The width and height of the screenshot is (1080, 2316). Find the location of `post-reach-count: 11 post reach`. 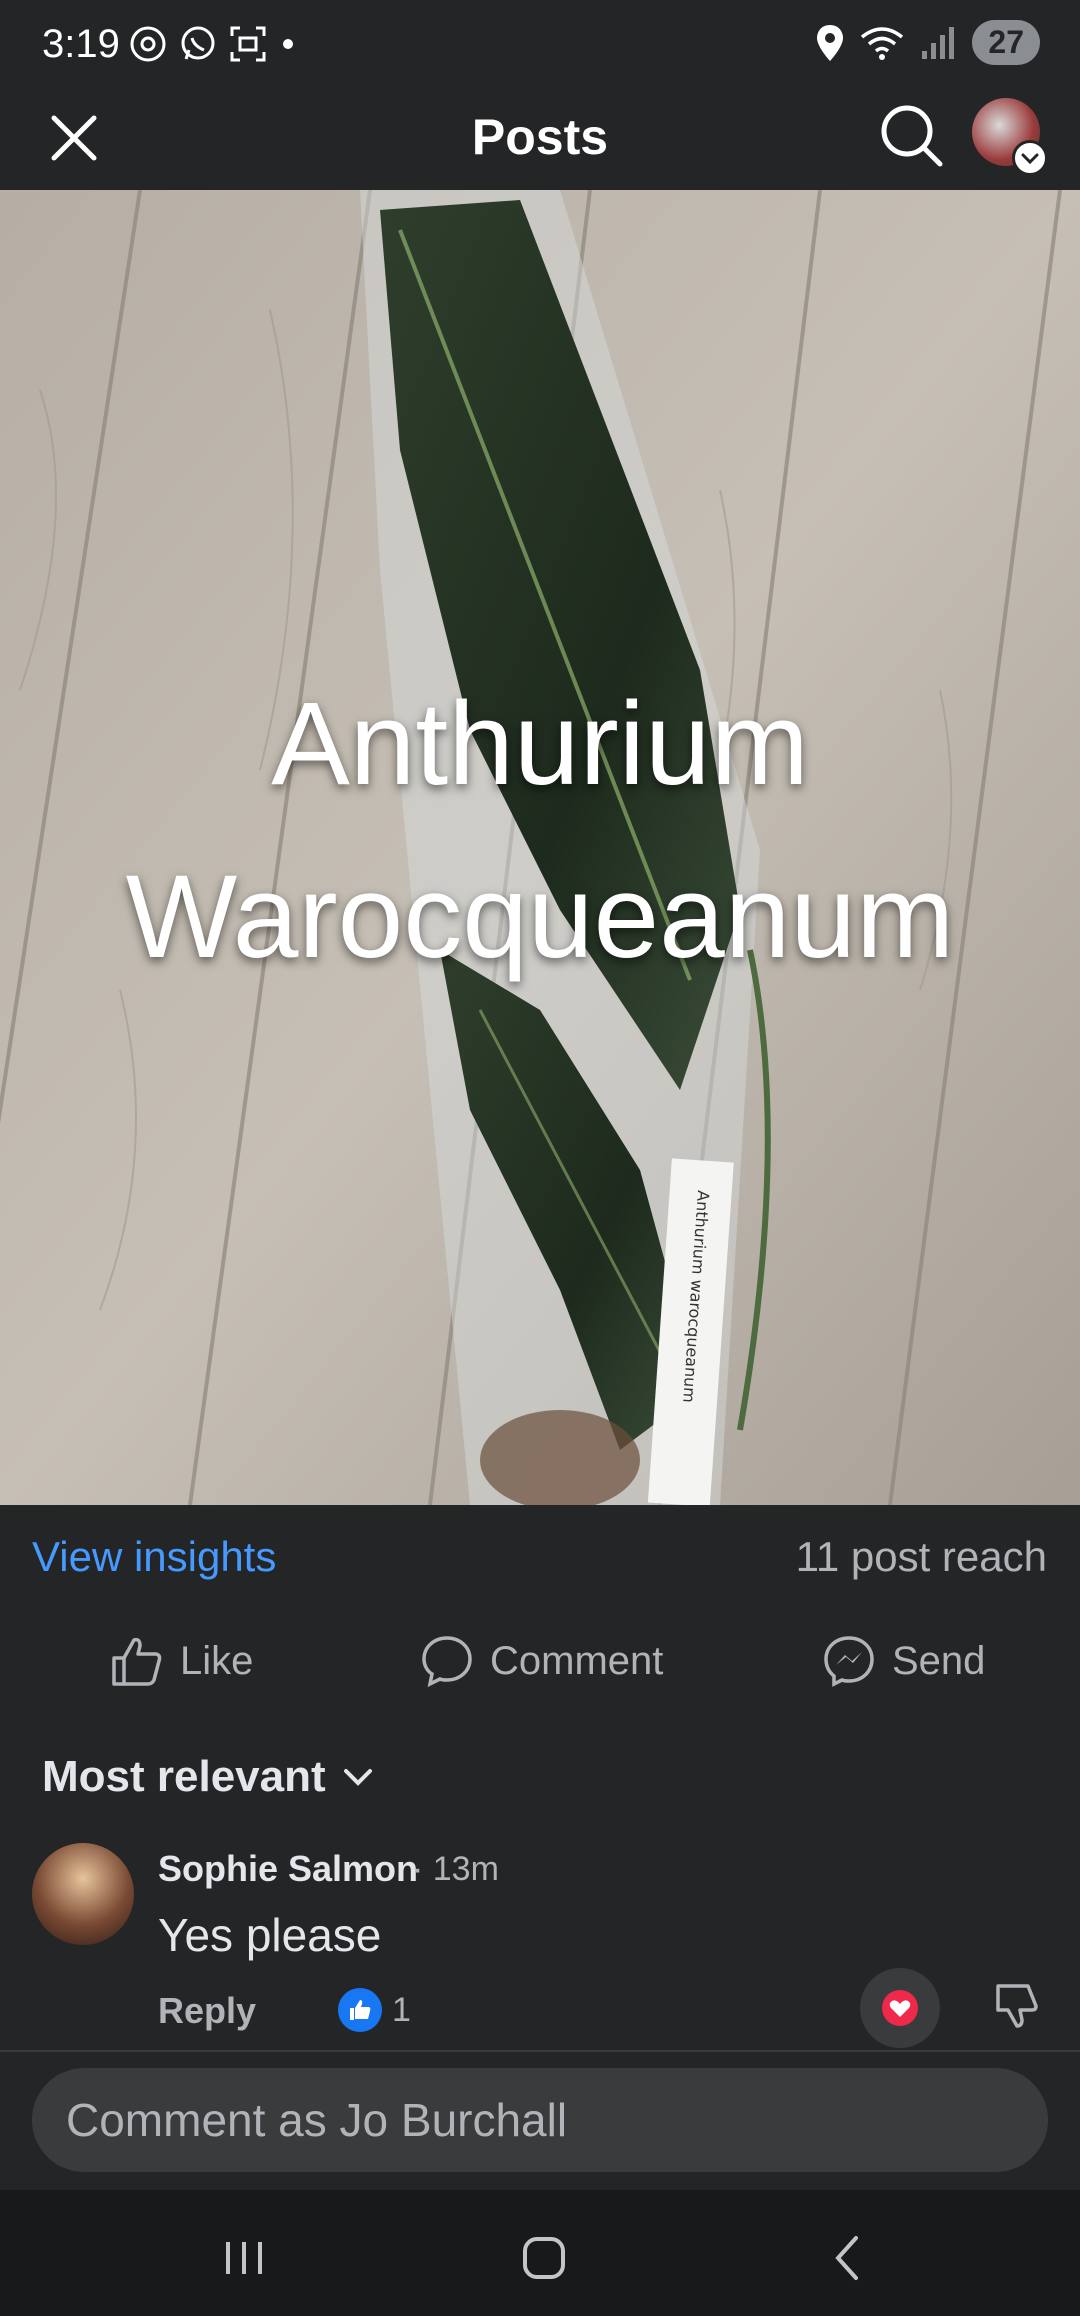

post-reach-count: 11 post reach is located at coordinates (921, 1556).